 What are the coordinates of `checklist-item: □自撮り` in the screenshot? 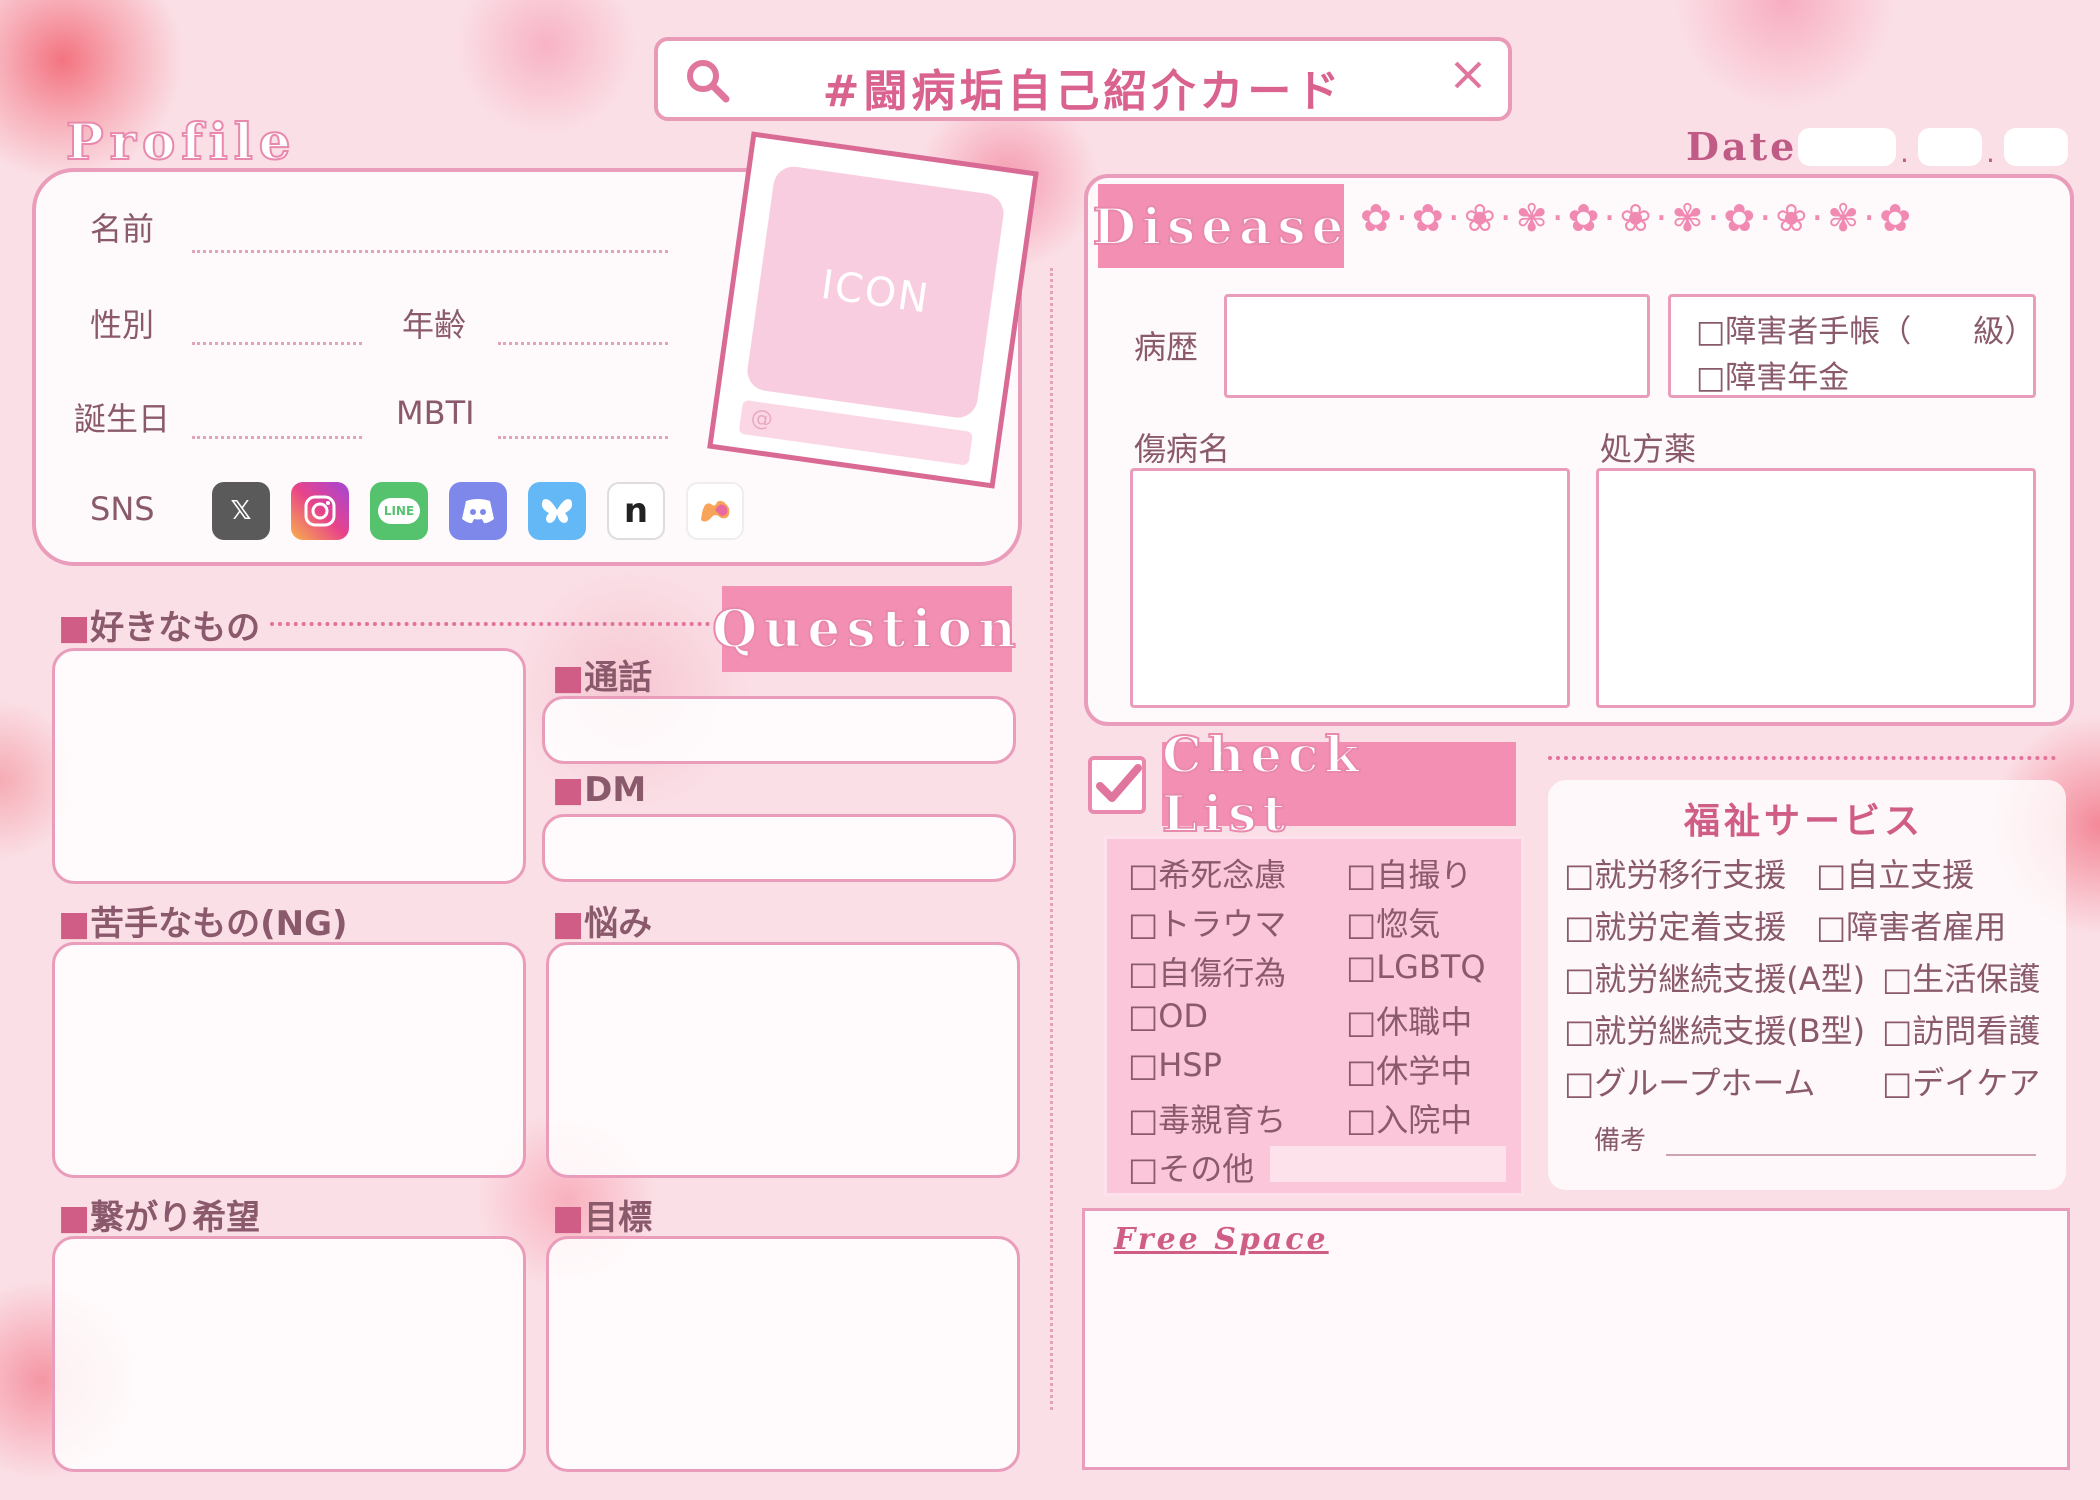 It's located at (1409, 873).